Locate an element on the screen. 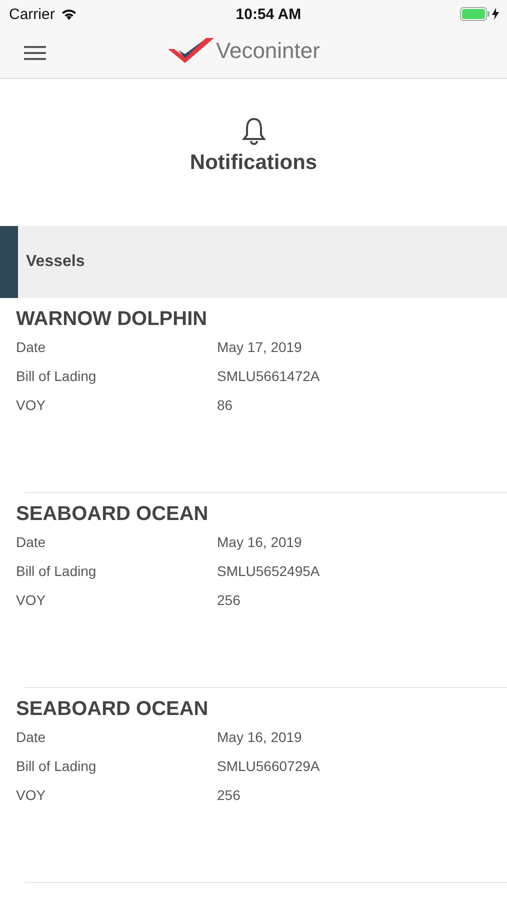 The width and height of the screenshot is (507, 900). field-value: May 17, 2019 is located at coordinates (260, 348).